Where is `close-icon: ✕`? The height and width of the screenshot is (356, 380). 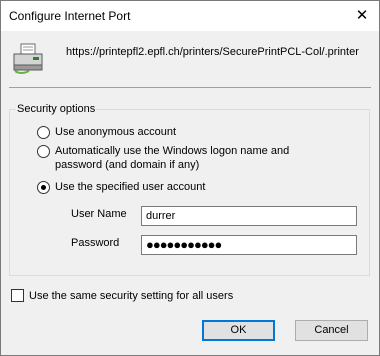 close-icon: ✕ is located at coordinates (362, 15).